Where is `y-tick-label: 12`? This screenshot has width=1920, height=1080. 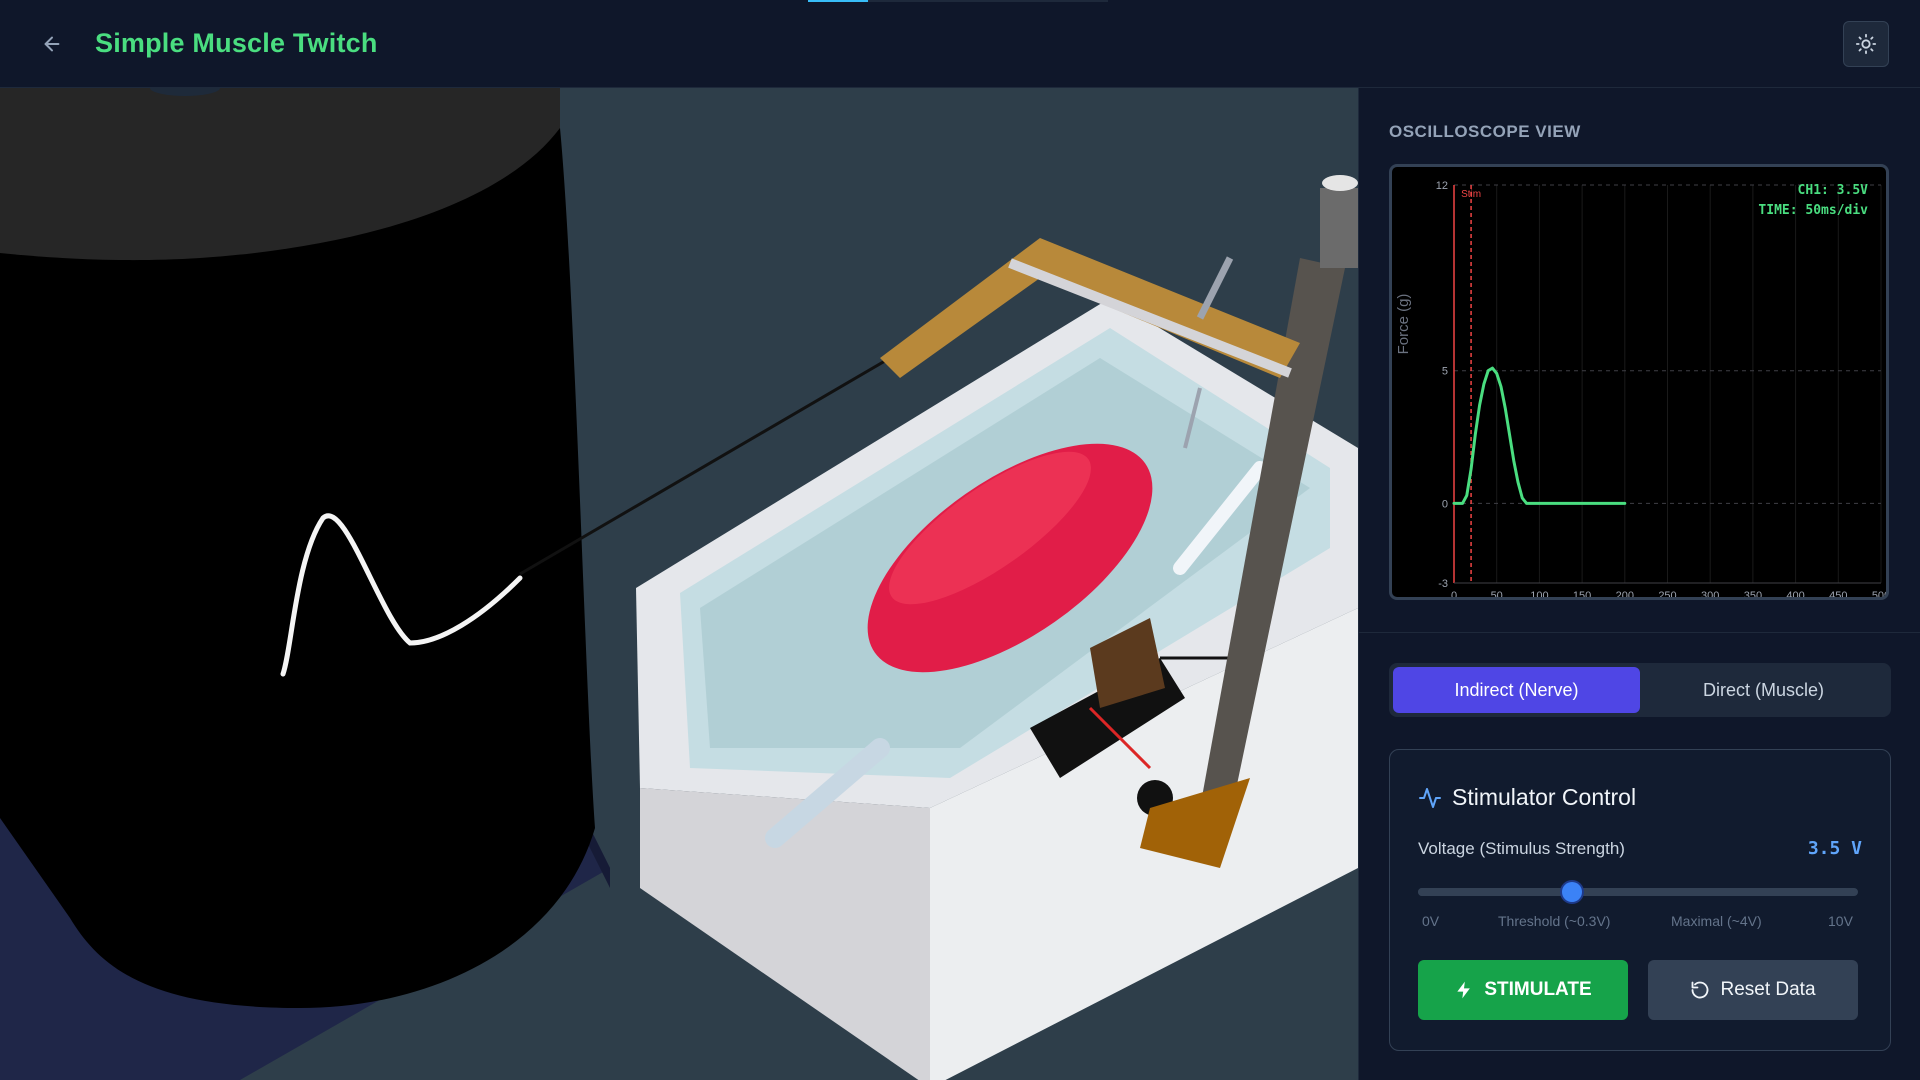
y-tick-label: 12 is located at coordinates (1442, 186).